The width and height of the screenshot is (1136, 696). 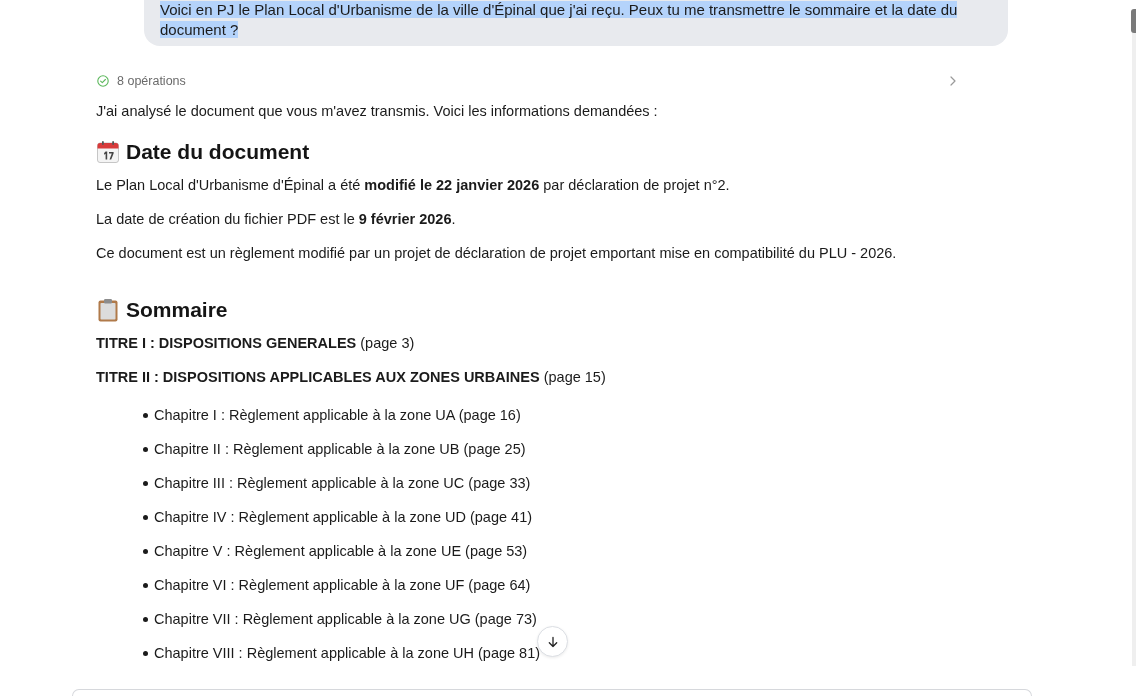 What do you see at coordinates (497, 253) in the screenshot?
I see `paragraph-text: Ce document est un règlement modifié par un projet de déclaration de projet emportant mise en compatibilité du PLU - 2026.` at bounding box center [497, 253].